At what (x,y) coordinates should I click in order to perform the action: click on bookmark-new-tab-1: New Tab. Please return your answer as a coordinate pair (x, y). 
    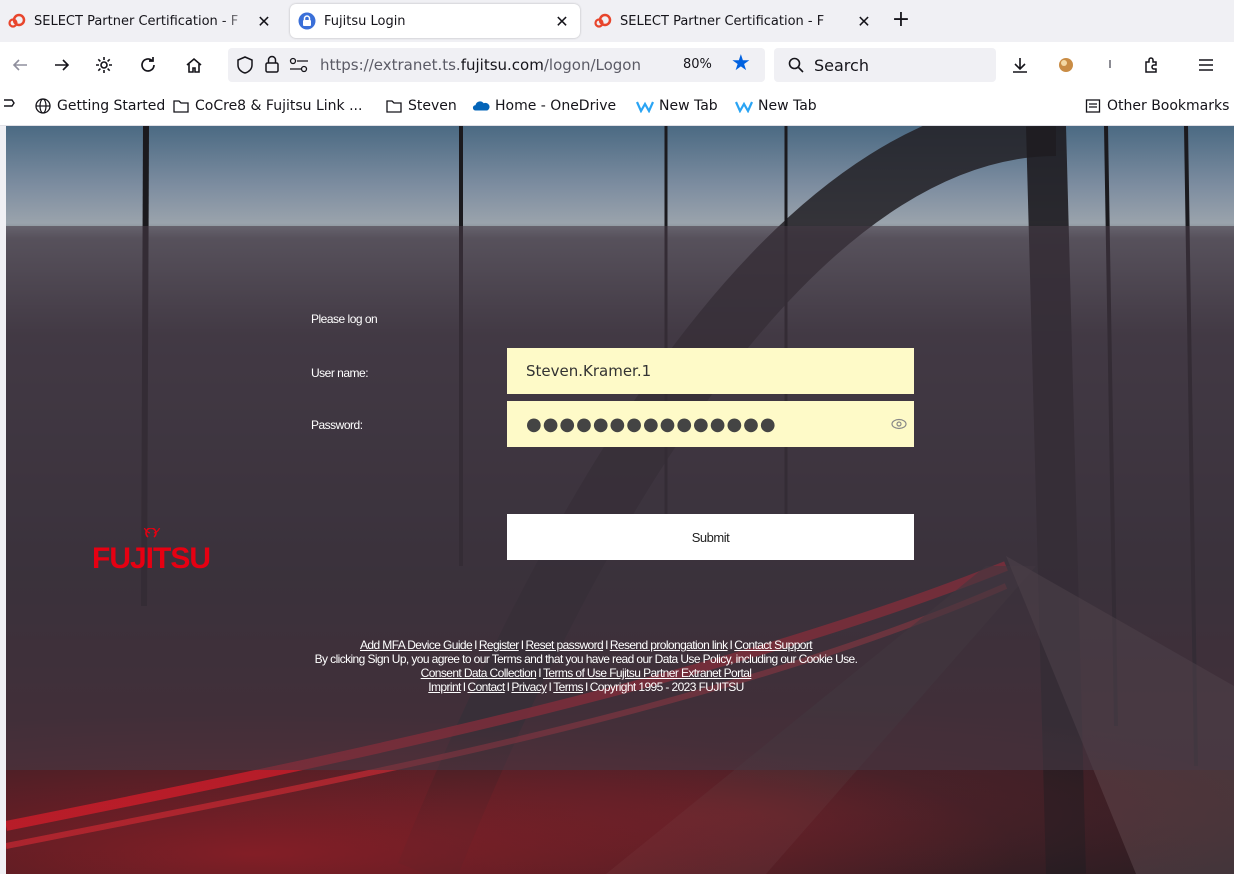
    Looking at the image, I should click on (677, 106).